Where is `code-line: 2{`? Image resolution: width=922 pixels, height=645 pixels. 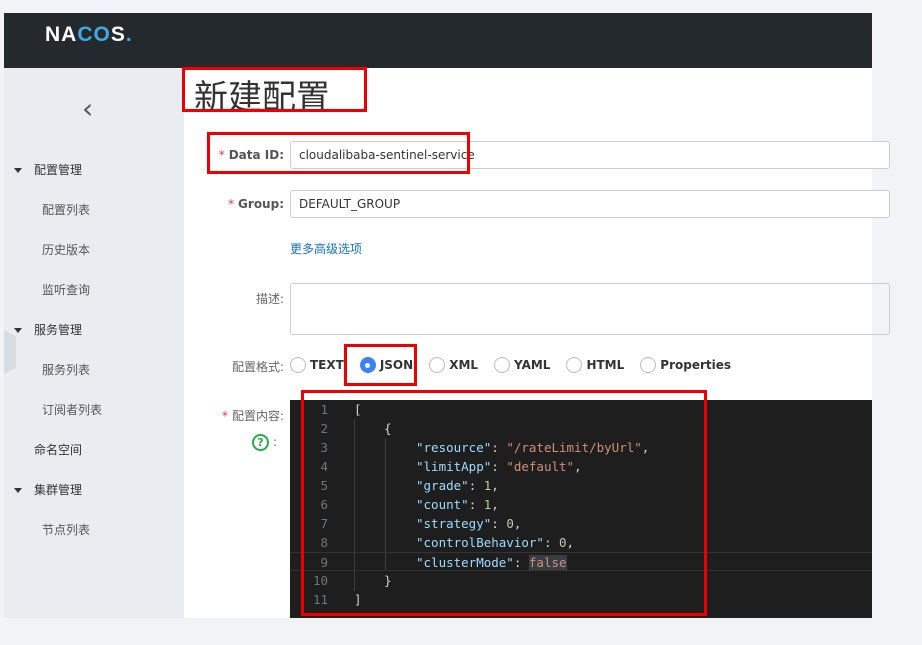 code-line: 2{ is located at coordinates (581, 428).